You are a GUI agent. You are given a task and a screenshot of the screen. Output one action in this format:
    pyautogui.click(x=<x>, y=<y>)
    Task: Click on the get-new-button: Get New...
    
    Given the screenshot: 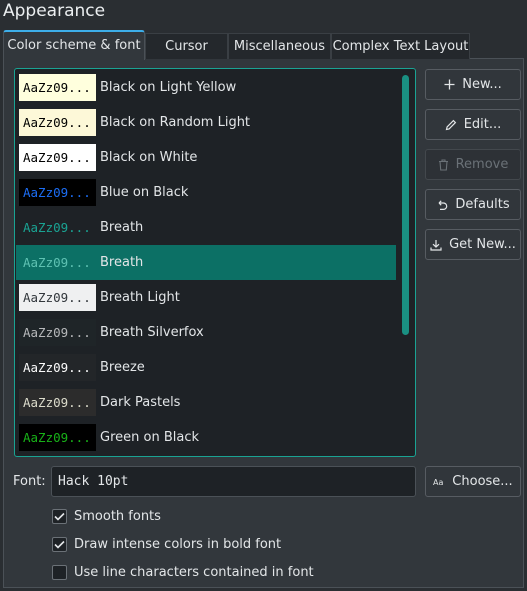 What is the action you would take?
    pyautogui.click(x=473, y=244)
    